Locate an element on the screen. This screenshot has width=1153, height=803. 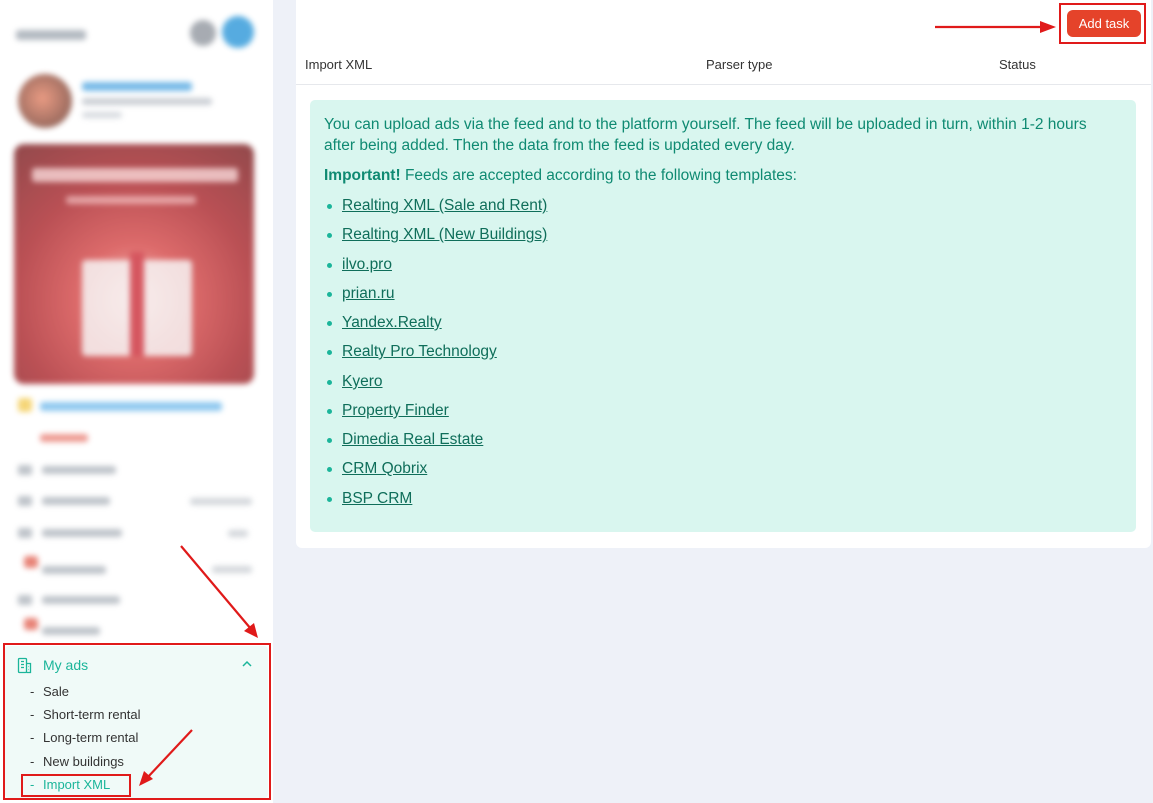
feed-list-item: Realty Pro Technology is located at coordinates (412, 352).